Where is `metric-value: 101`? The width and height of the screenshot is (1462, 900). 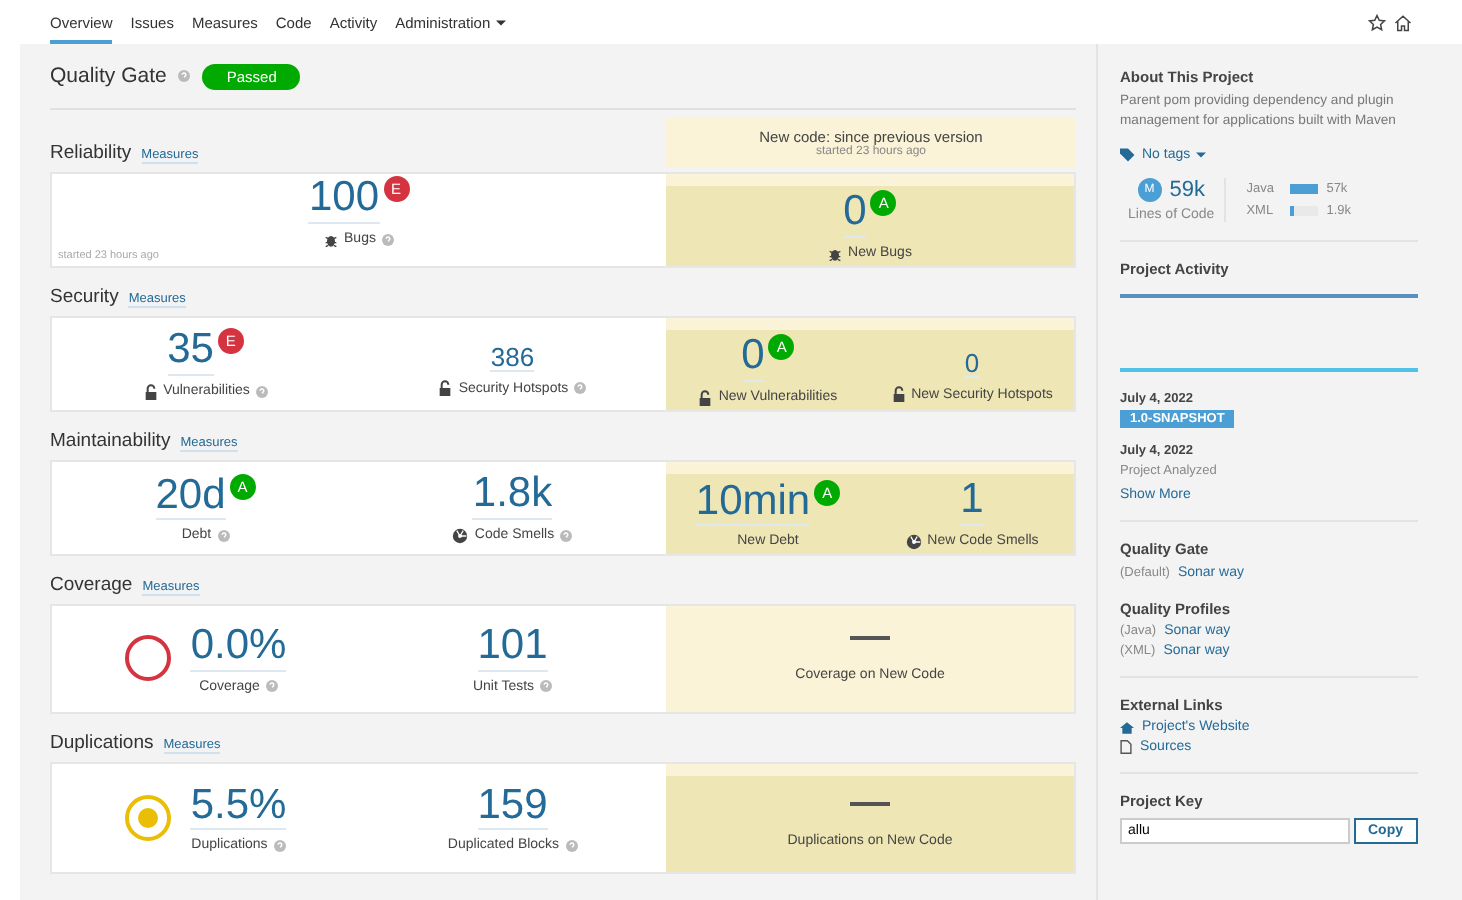 metric-value: 101 is located at coordinates (512, 648).